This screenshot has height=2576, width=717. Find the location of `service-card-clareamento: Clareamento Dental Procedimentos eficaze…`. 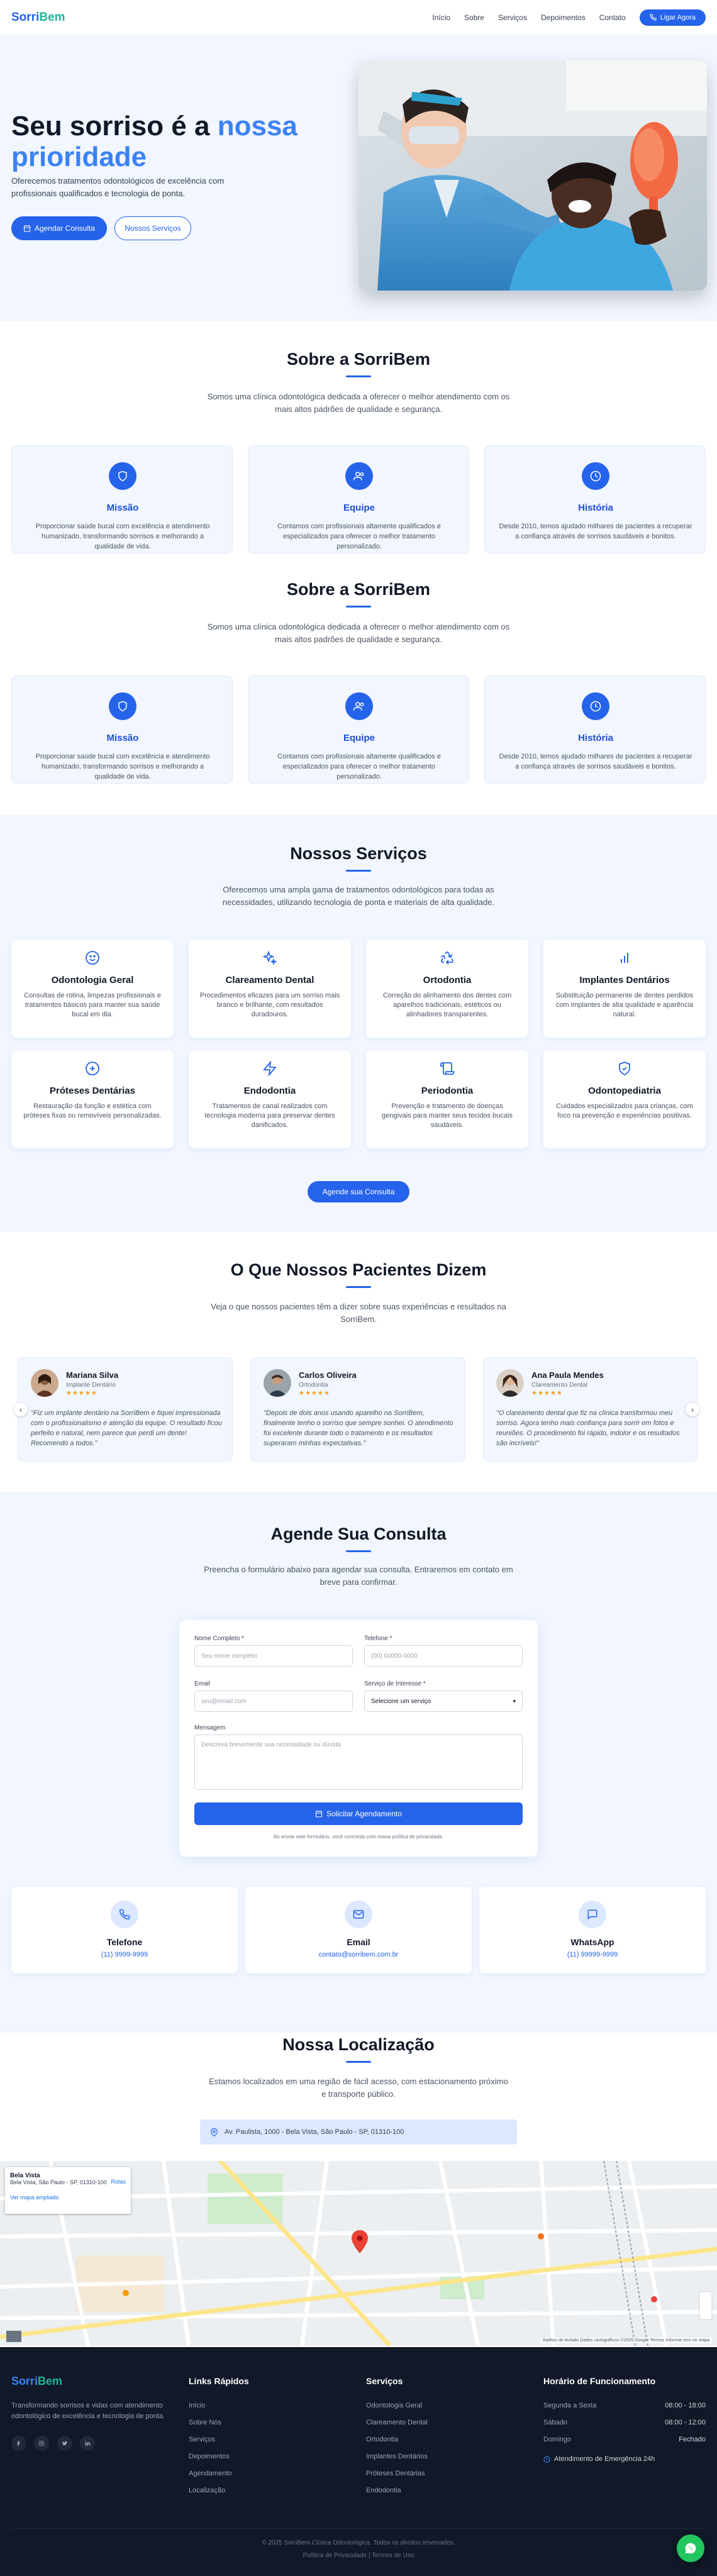

service-card-clareamento: Clareamento Dental Procedimentos eficaze… is located at coordinates (270, 989).